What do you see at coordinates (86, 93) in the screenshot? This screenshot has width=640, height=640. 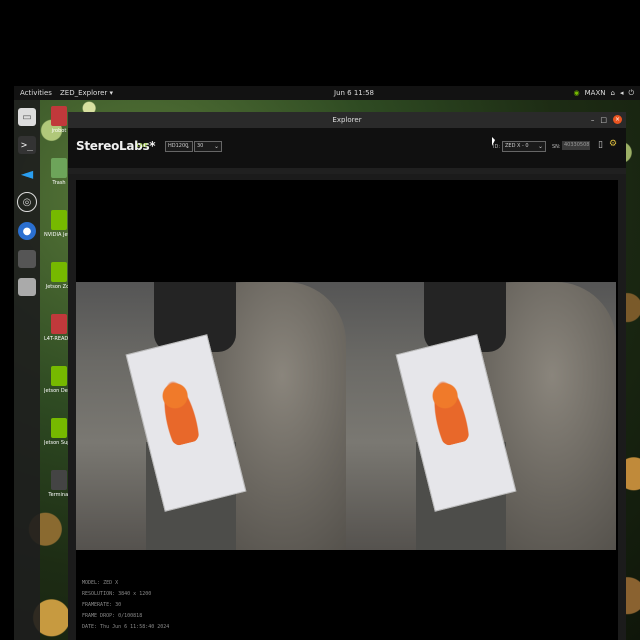 I see `app-menu: ZED_Explorer ▾` at bounding box center [86, 93].